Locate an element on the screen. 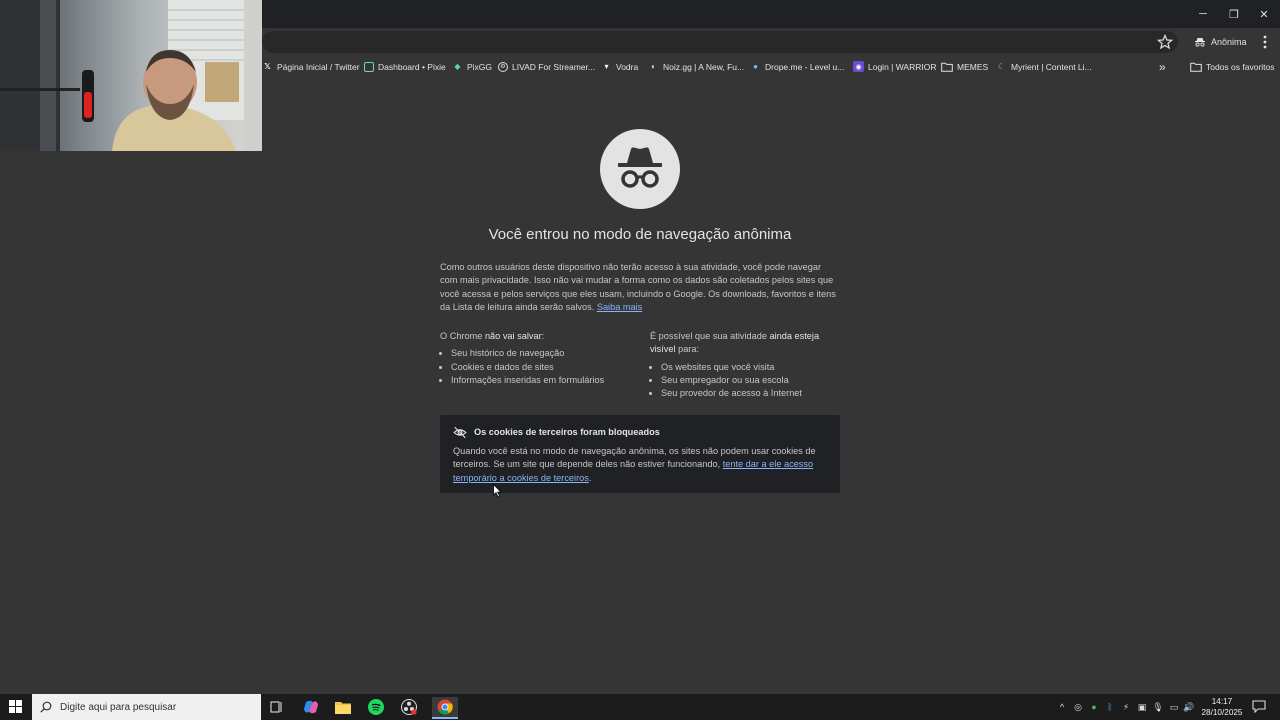  bookmark-folder-memes: MEMES is located at coordinates (964, 66).